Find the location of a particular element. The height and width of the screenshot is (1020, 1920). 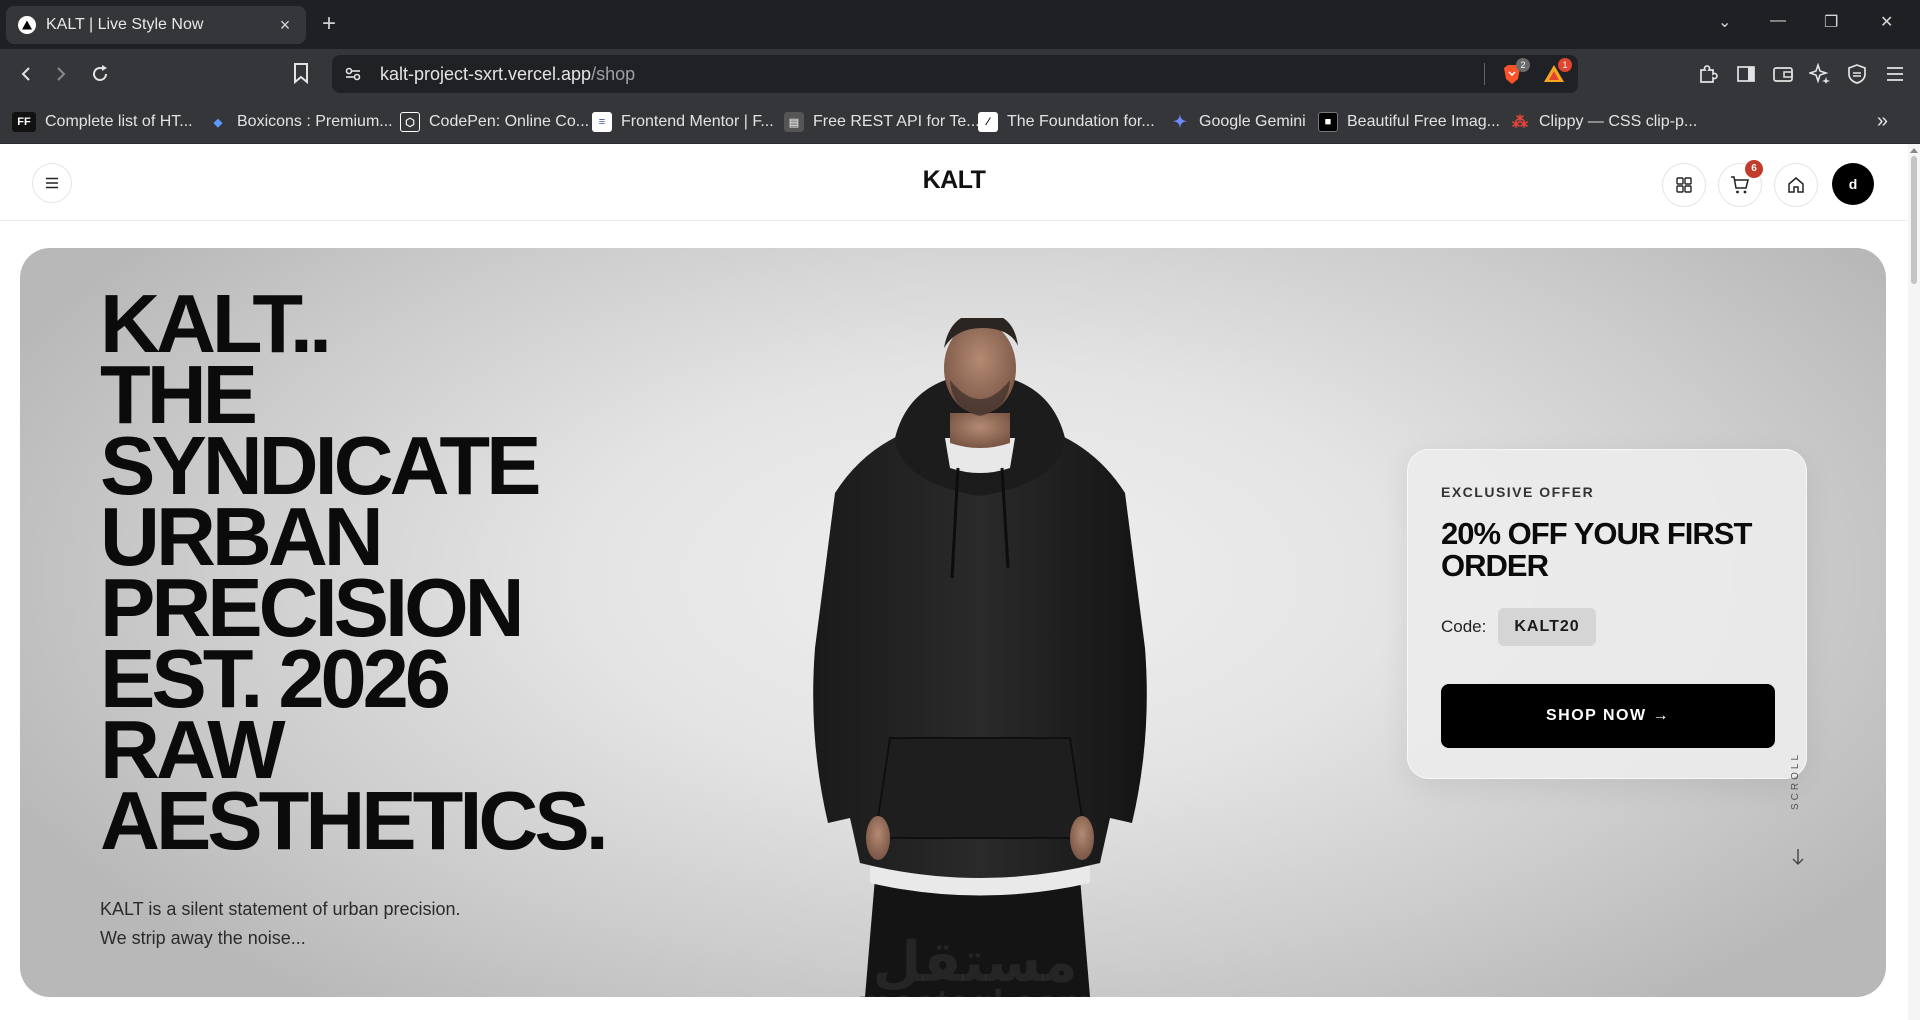

grid-icon is located at coordinates (1684, 185).